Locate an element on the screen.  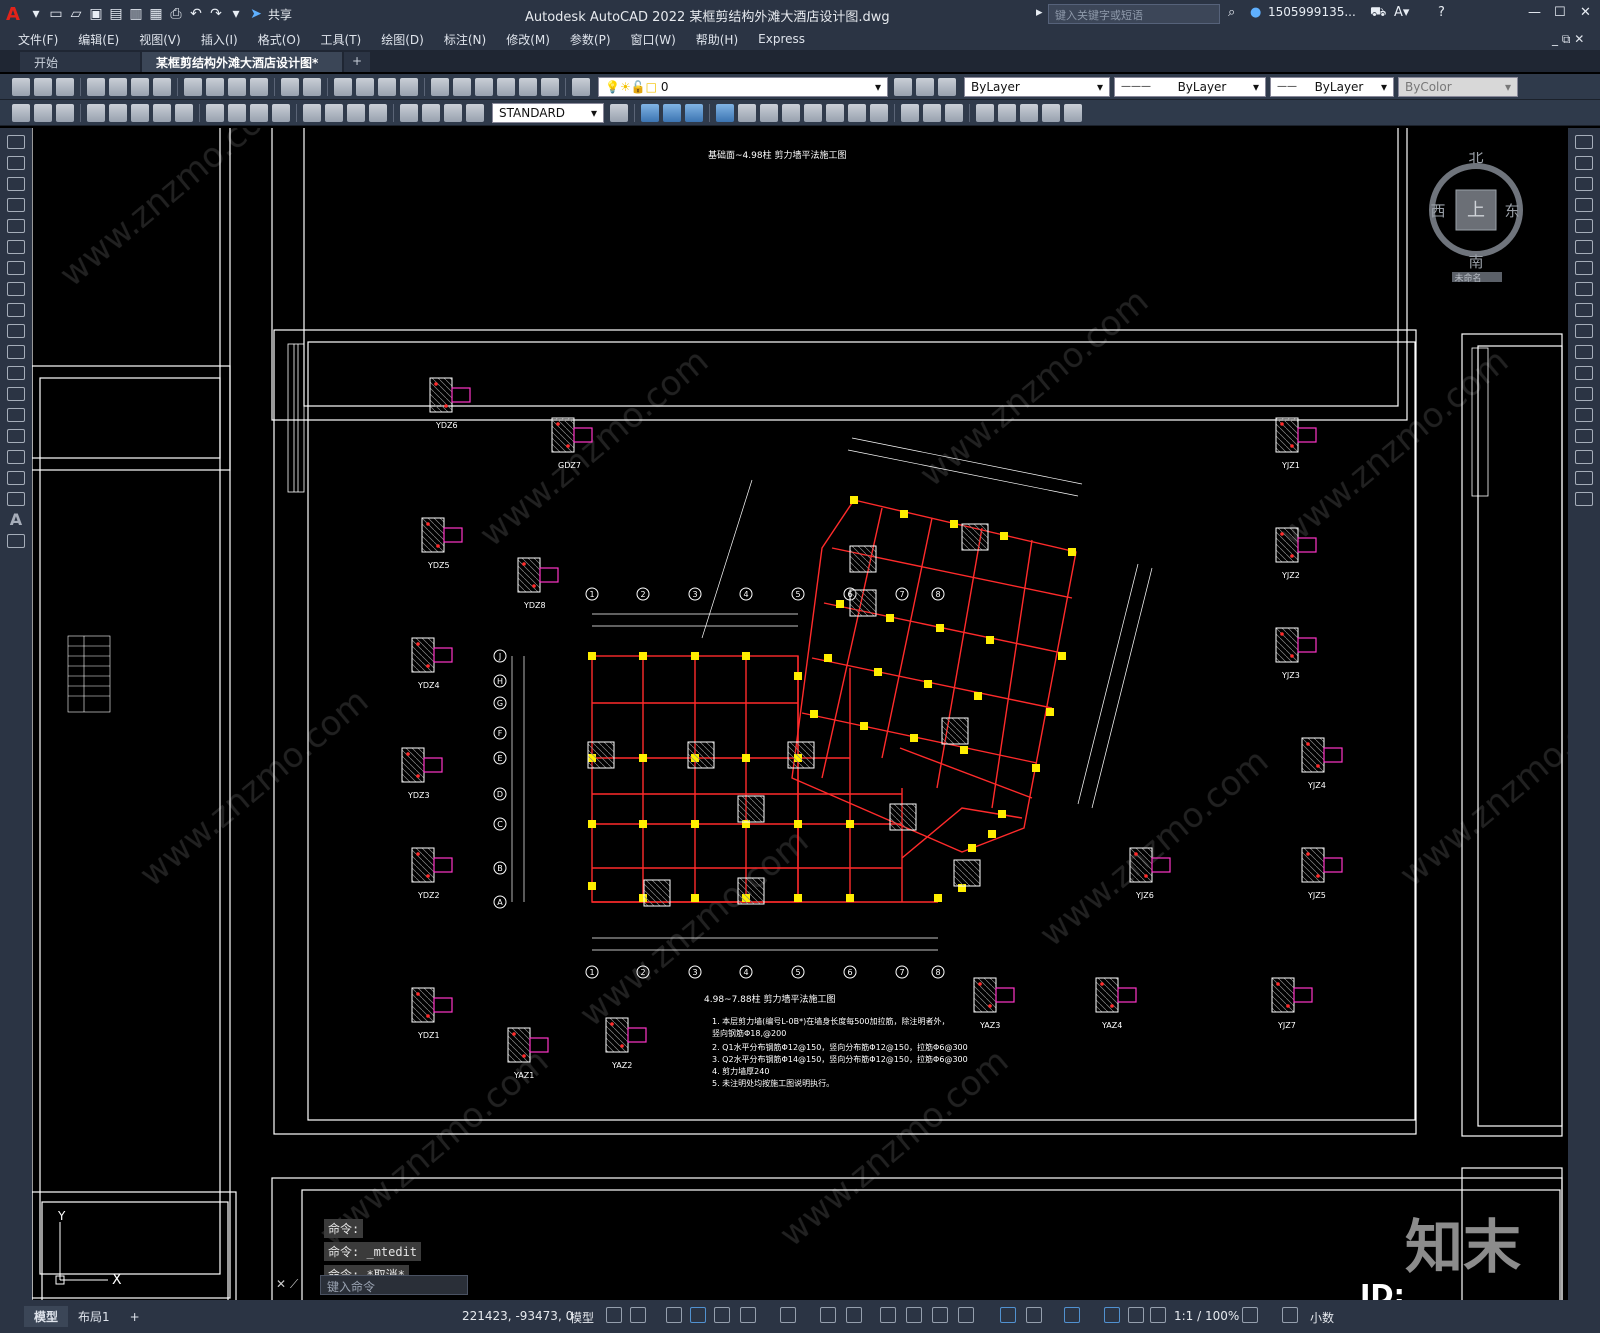
tab-drawing: 某框剪结构外滩大酒店设计图* is located at coordinates (242, 62).